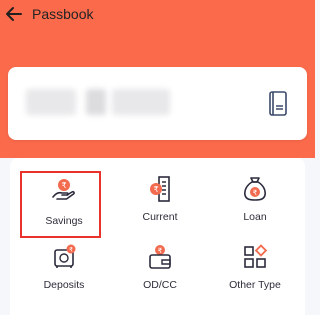 Image resolution: width=320 pixels, height=315 pixels. I want to click on account-type-label: Current, so click(160, 217).